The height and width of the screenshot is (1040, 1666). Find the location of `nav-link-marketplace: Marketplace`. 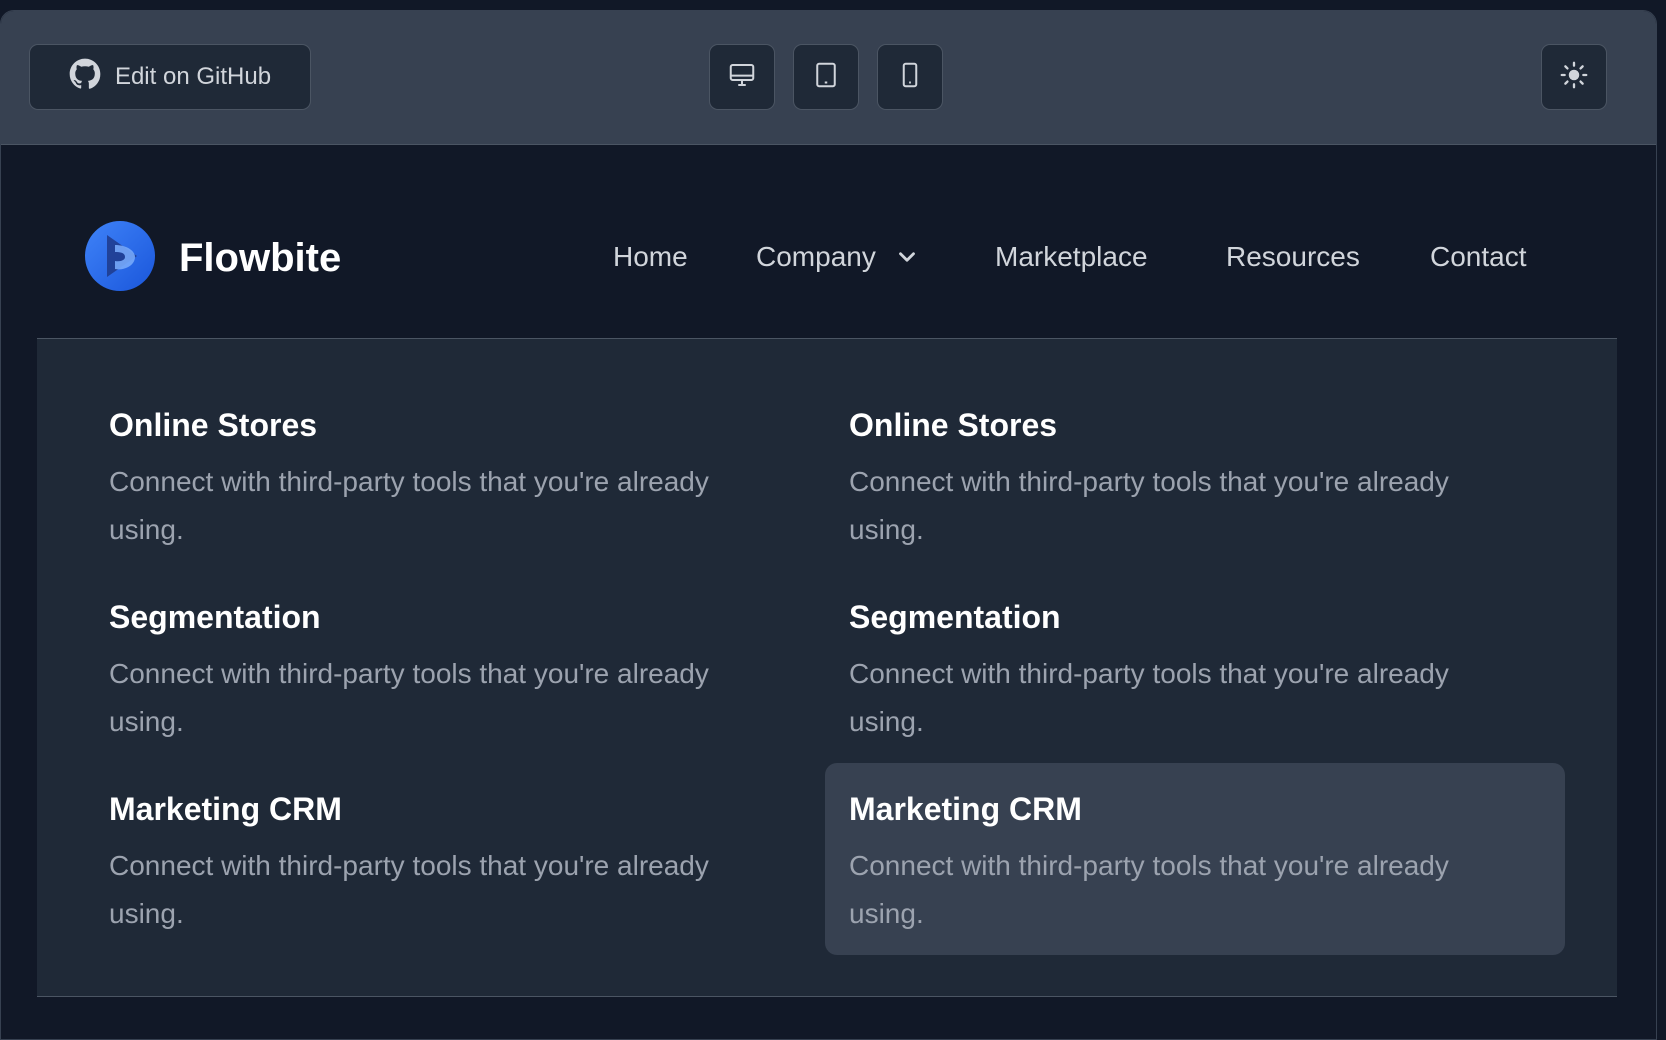

nav-link-marketplace: Marketplace is located at coordinates (1071, 257).